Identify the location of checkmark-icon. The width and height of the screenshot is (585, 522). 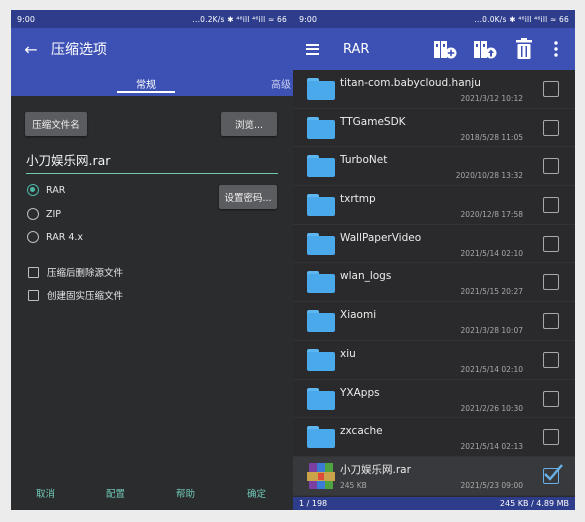
(553, 472).